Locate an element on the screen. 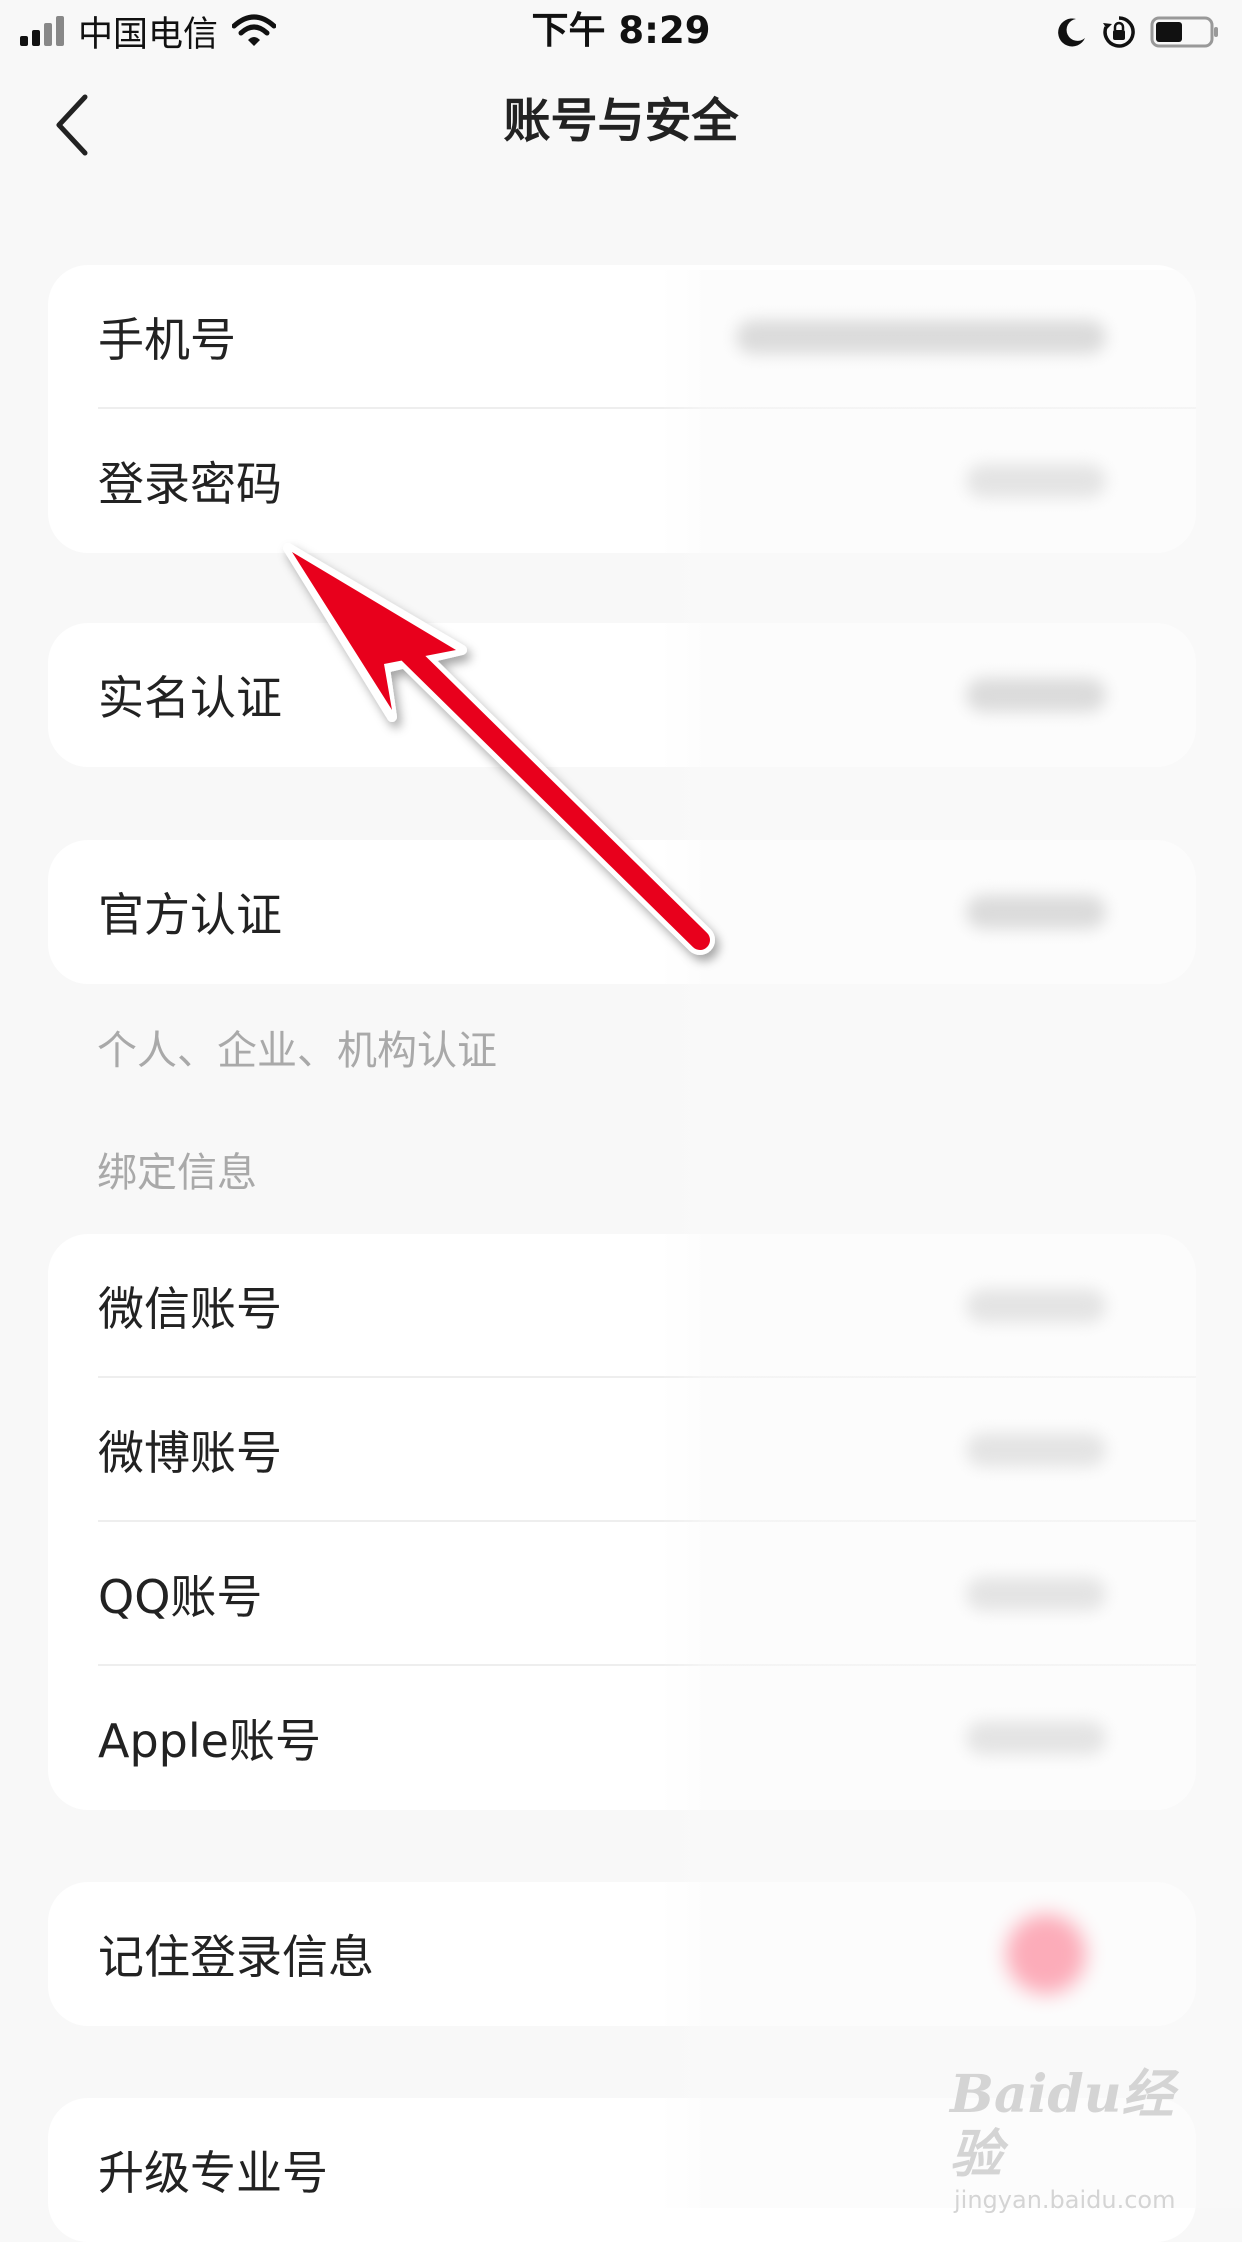 The width and height of the screenshot is (1242, 2242). apple-account-row: Apple账号 is located at coordinates (622, 1738).